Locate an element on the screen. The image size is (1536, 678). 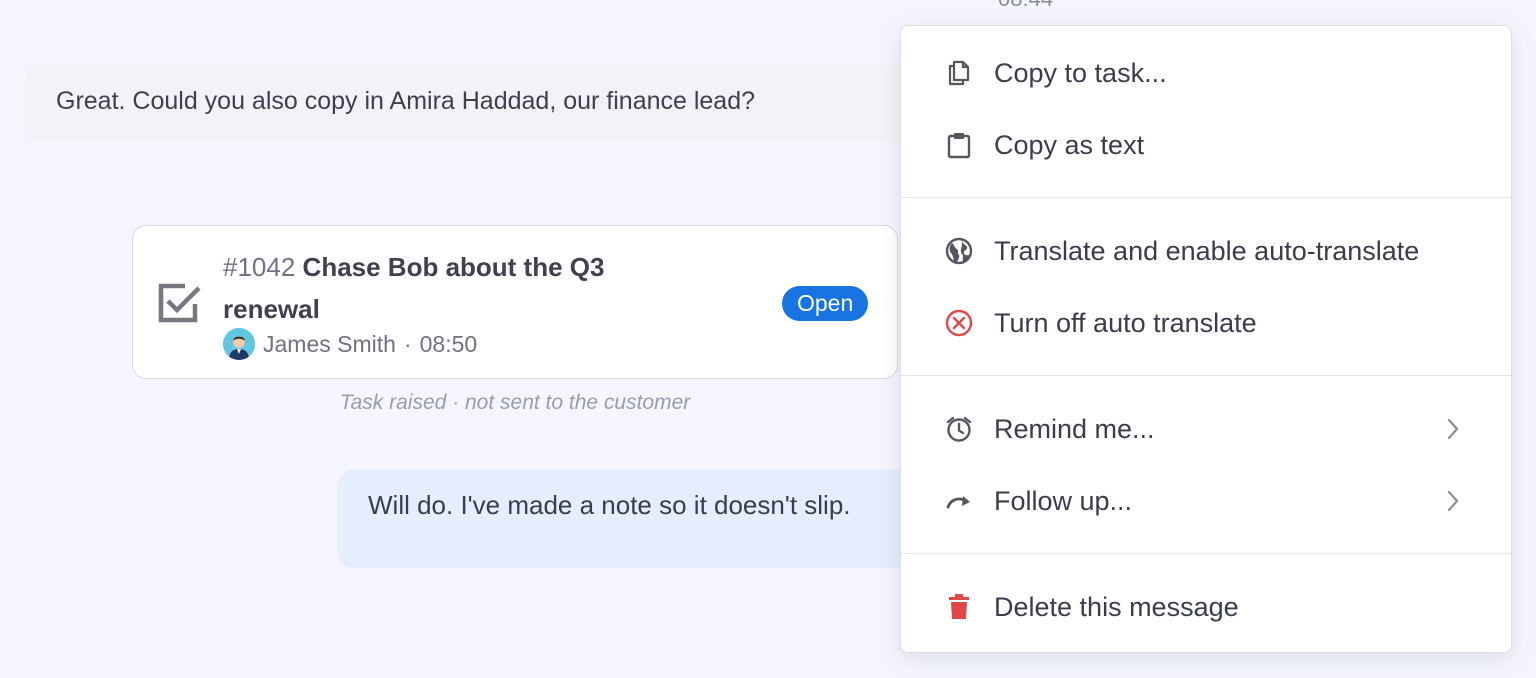
avatar is located at coordinates (239, 344).